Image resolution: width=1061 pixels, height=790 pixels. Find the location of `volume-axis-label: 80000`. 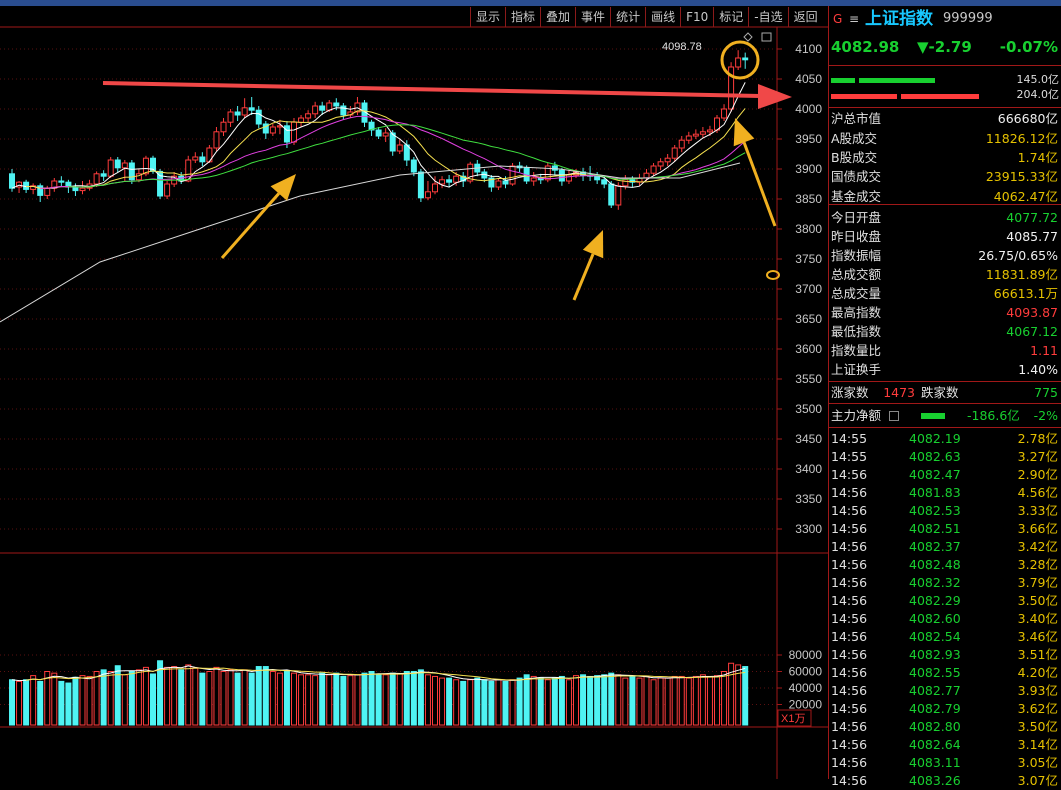

volume-axis-label: 80000 is located at coordinates (806, 655).